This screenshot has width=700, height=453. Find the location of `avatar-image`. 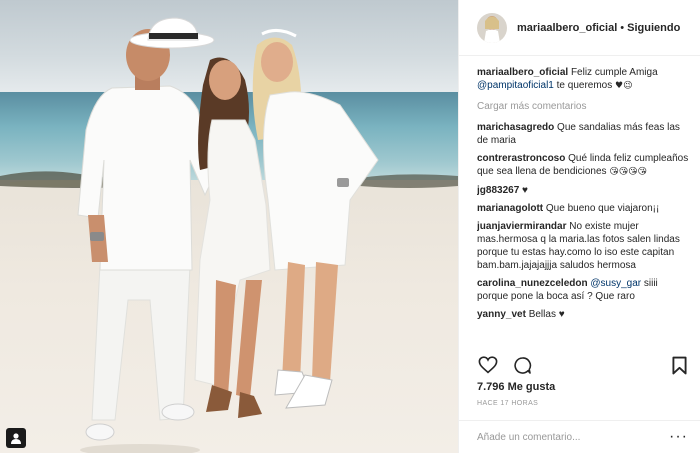

avatar-image is located at coordinates (492, 27).